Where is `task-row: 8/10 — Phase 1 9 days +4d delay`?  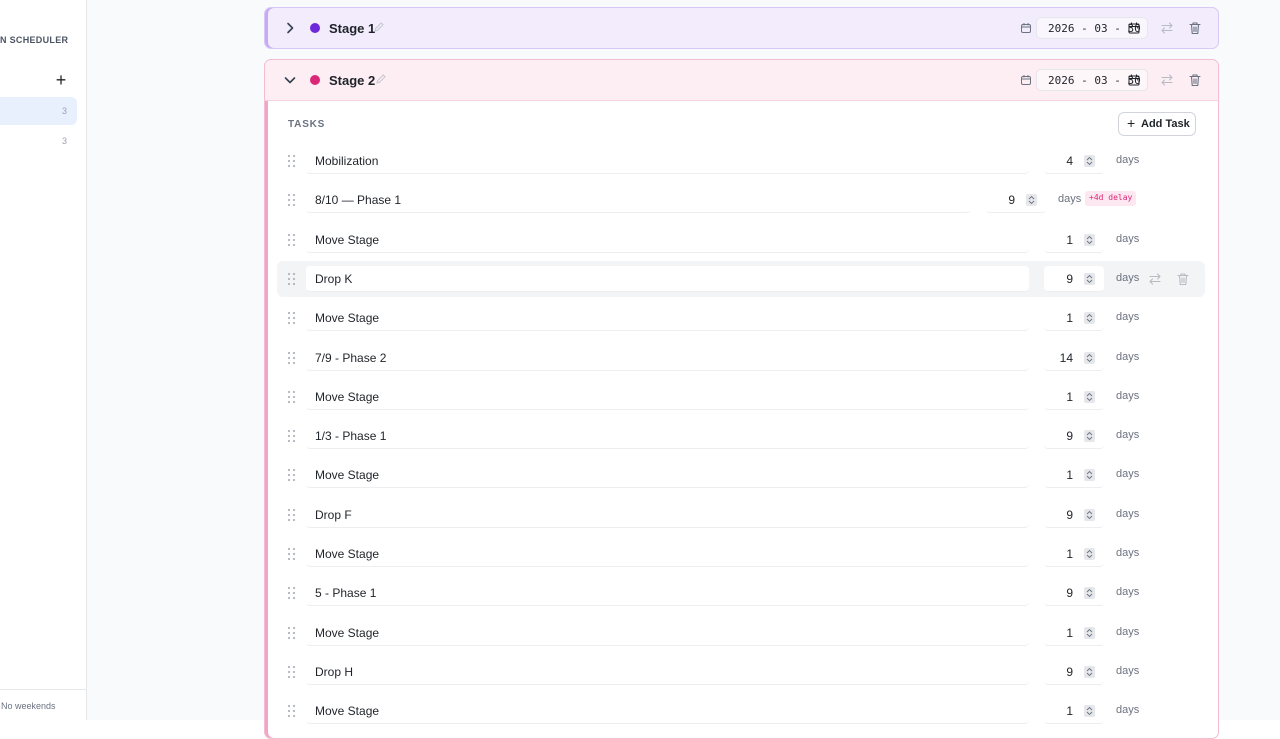
task-row: 8/10 — Phase 1 9 days +4d delay is located at coordinates (741, 200).